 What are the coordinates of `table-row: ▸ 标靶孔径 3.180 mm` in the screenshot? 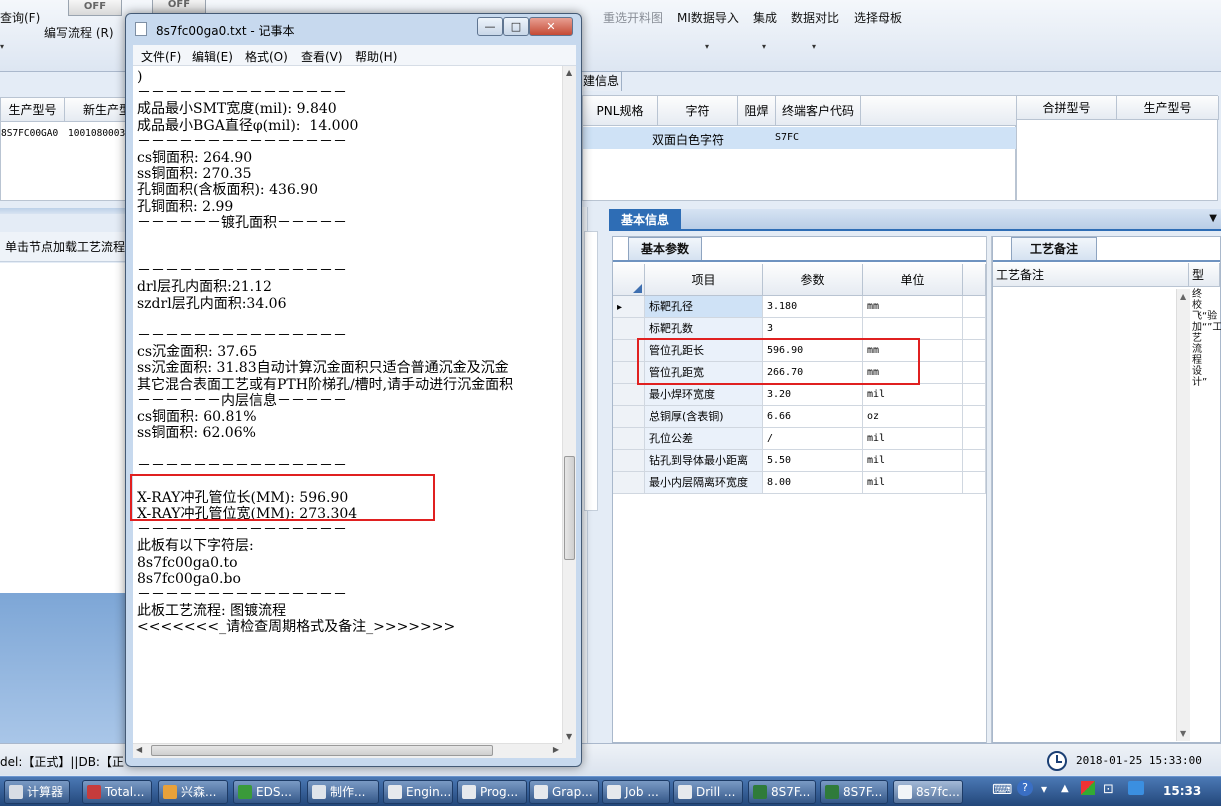 It's located at (799, 307).